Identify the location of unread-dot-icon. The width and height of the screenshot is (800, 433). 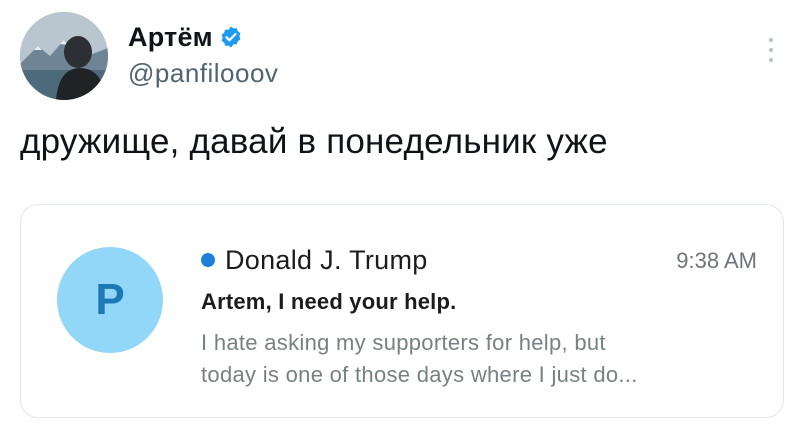
(208, 260).